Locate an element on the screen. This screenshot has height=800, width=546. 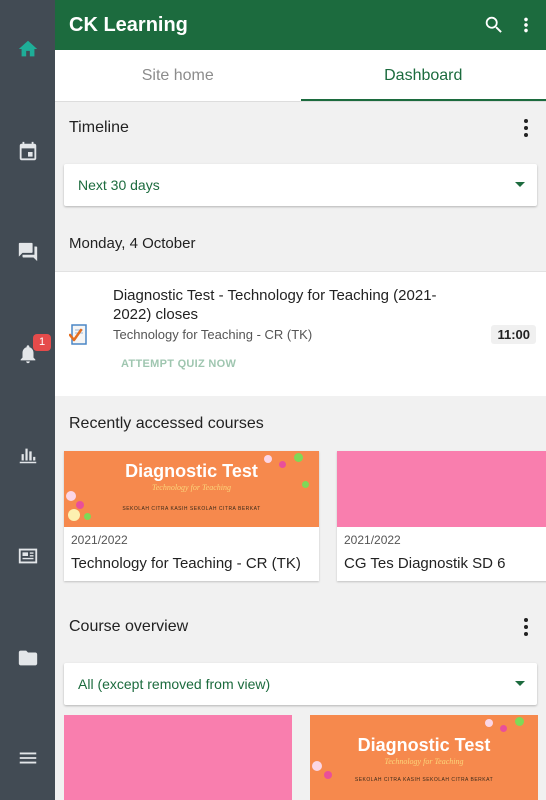
home-icon is located at coordinates (27, 48).